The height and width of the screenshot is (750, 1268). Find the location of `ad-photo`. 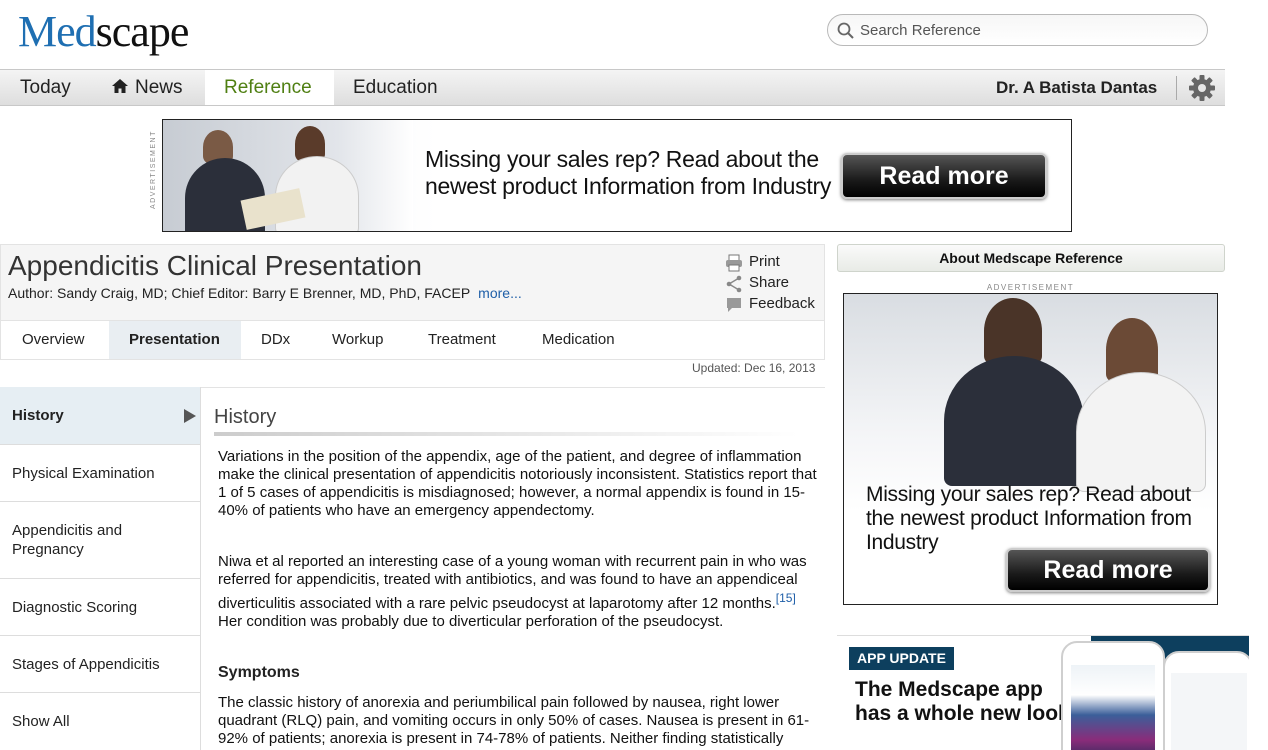

ad-photo is located at coordinates (288, 175).